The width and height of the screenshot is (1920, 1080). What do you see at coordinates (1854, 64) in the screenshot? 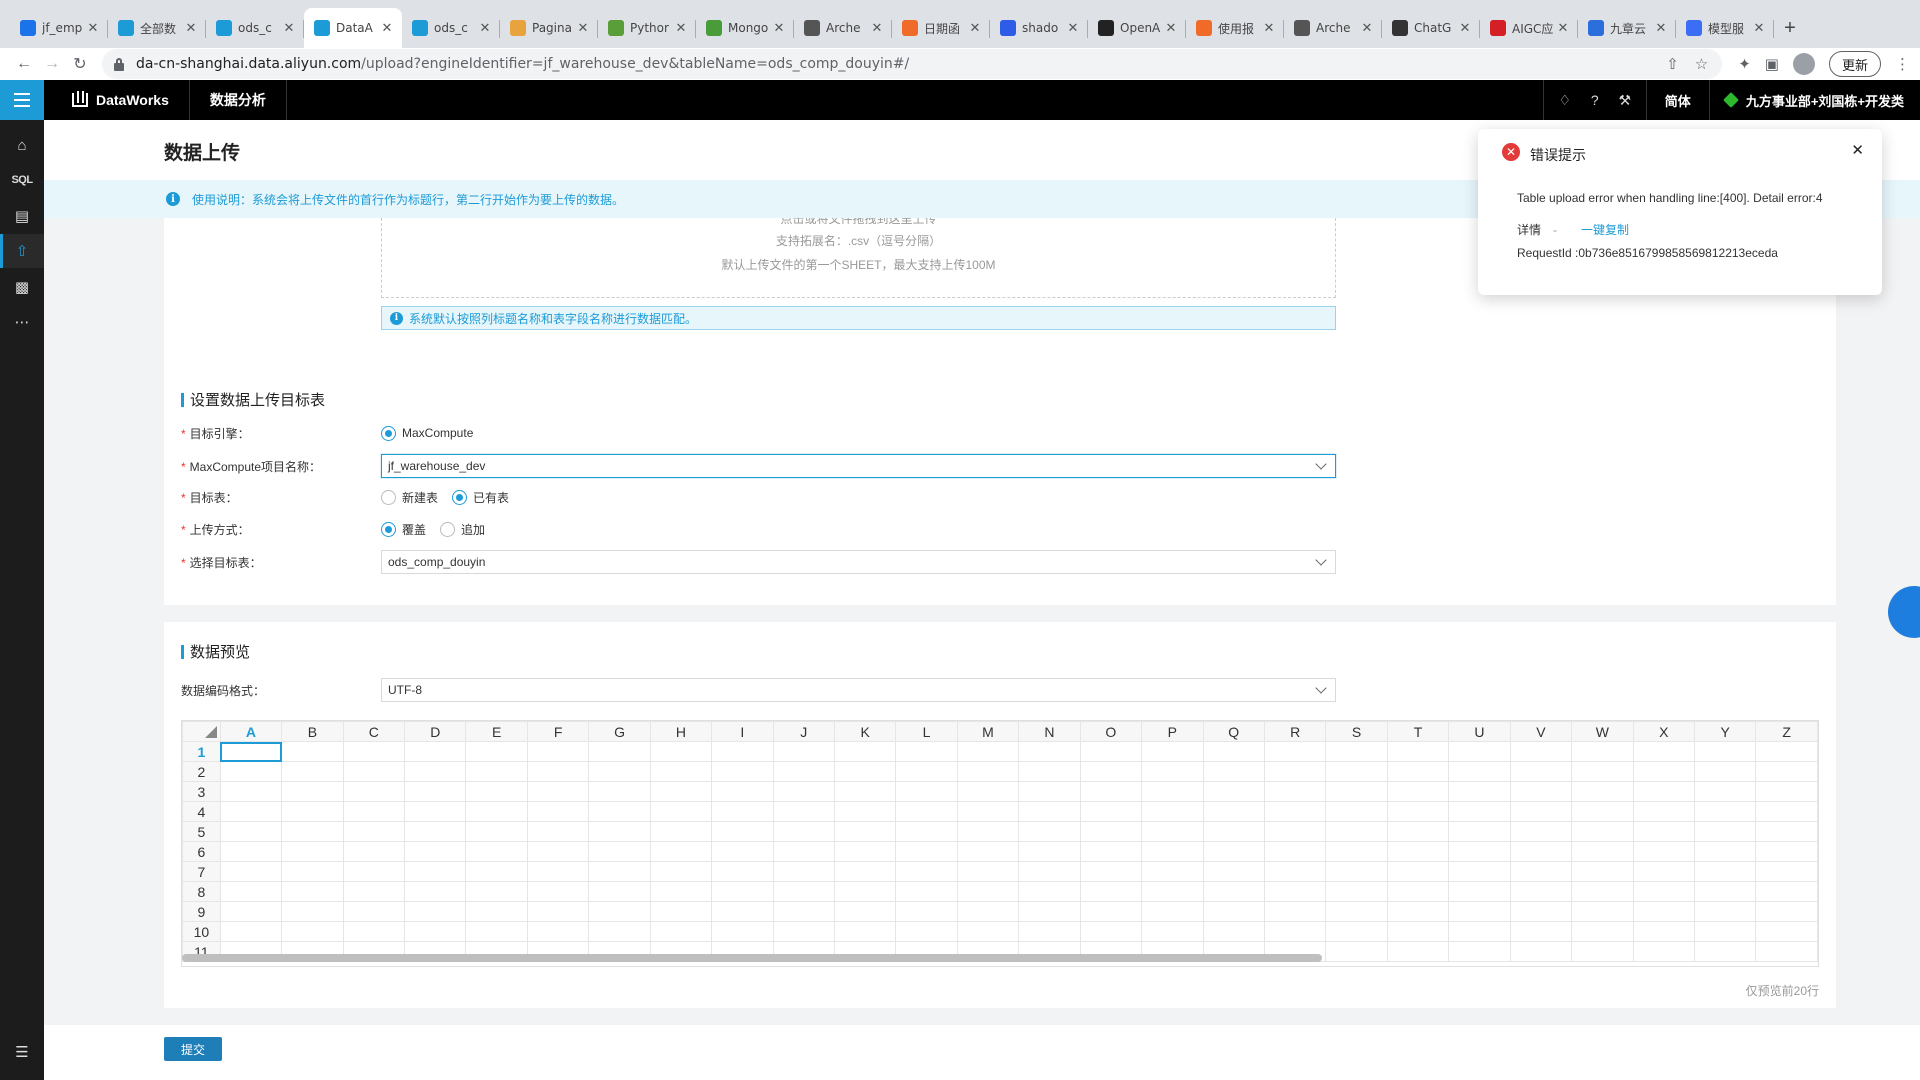
I see `update-button: 更新` at bounding box center [1854, 64].